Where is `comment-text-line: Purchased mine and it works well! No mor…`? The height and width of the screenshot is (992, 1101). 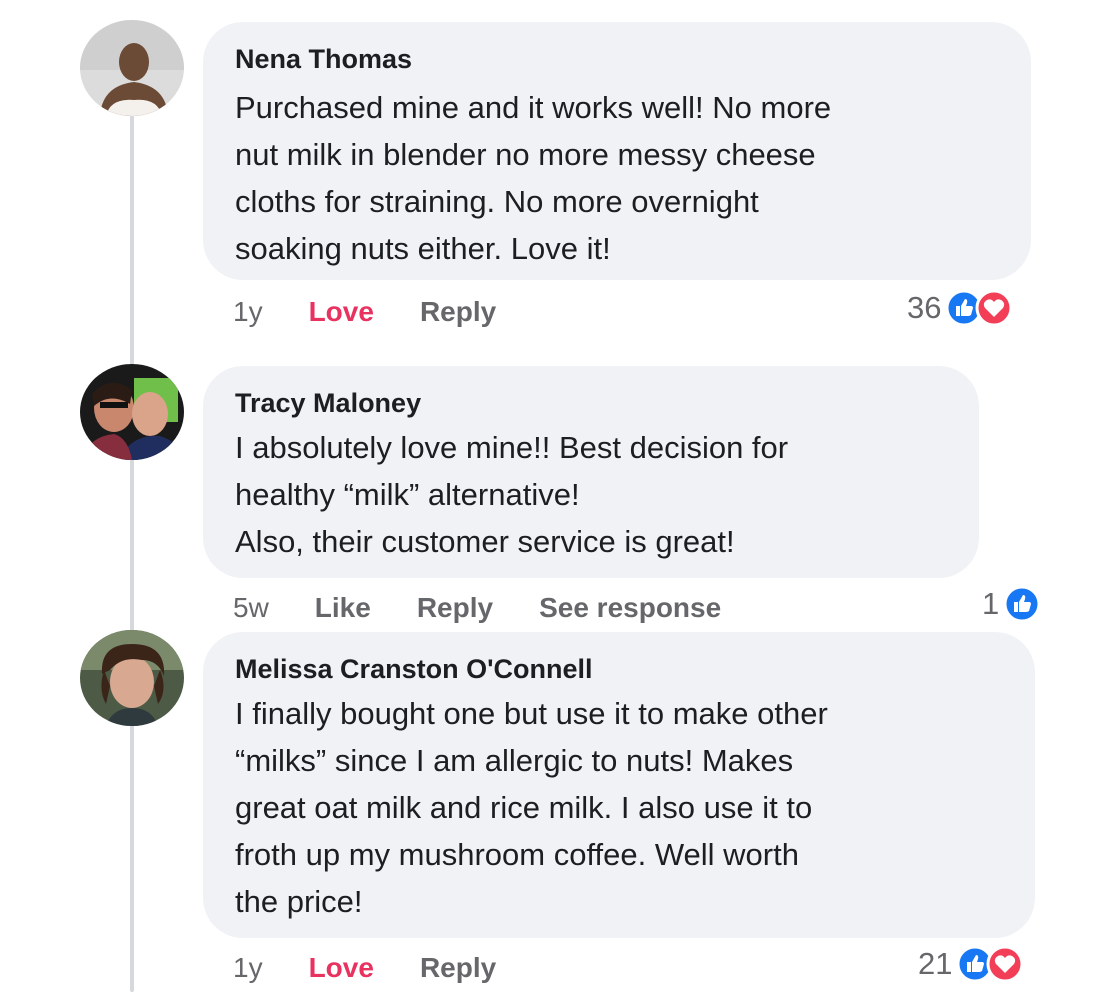 comment-text-line: Purchased mine and it works well! No mor… is located at coordinates (533, 107).